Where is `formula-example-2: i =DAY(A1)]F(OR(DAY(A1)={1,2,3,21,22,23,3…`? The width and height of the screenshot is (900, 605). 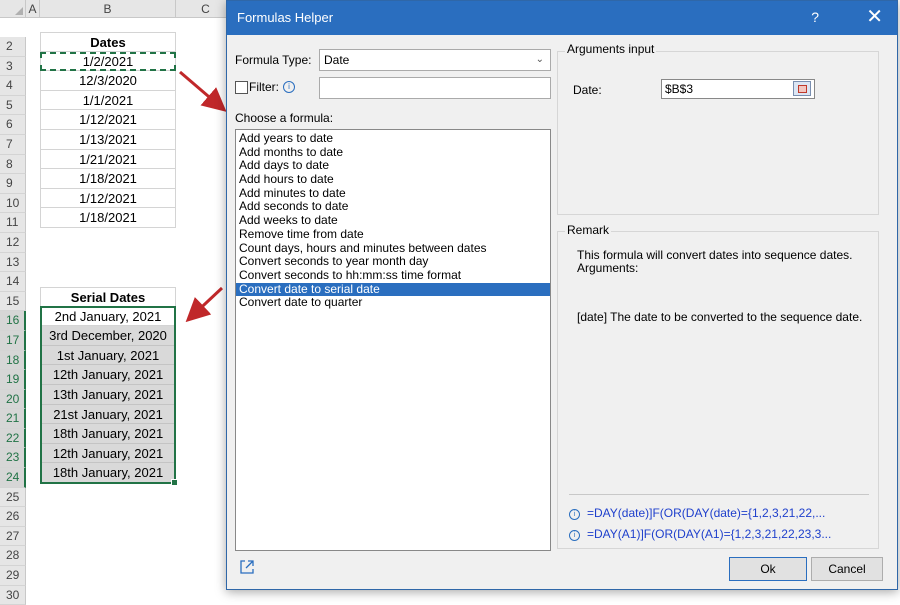
formula-example-2: i =DAY(A1)]F(OR(DAY(A1)={1,2,3,21,22,23,3… is located at coordinates (700, 534).